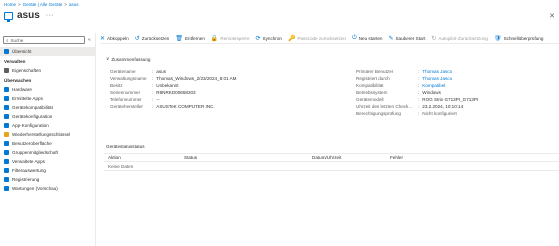 The height and width of the screenshot is (246, 559). Describe the element at coordinates (114, 157) in the screenshot. I see `column-header-action: Aktion` at that location.